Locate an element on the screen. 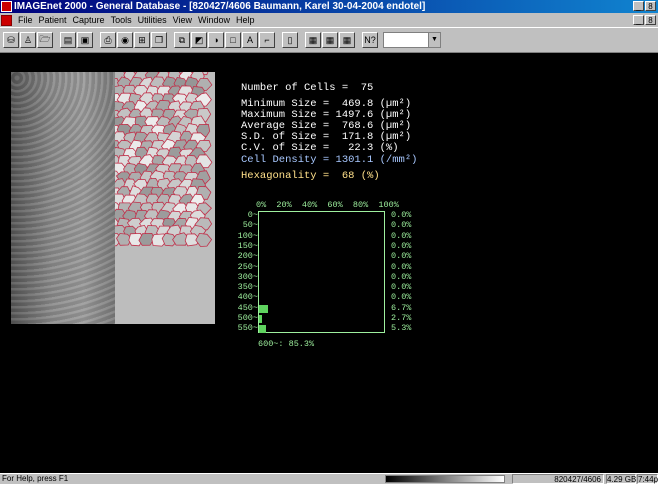  toolbar: ⛁ ♙ 🗁 ▤ ▣ ⎙ ◉ ⊞ ❐ ⧉ ◩ ◑ □ A ⌐ ▯ ▦ ▦ ▦ N? ▼ is located at coordinates (329, 40).